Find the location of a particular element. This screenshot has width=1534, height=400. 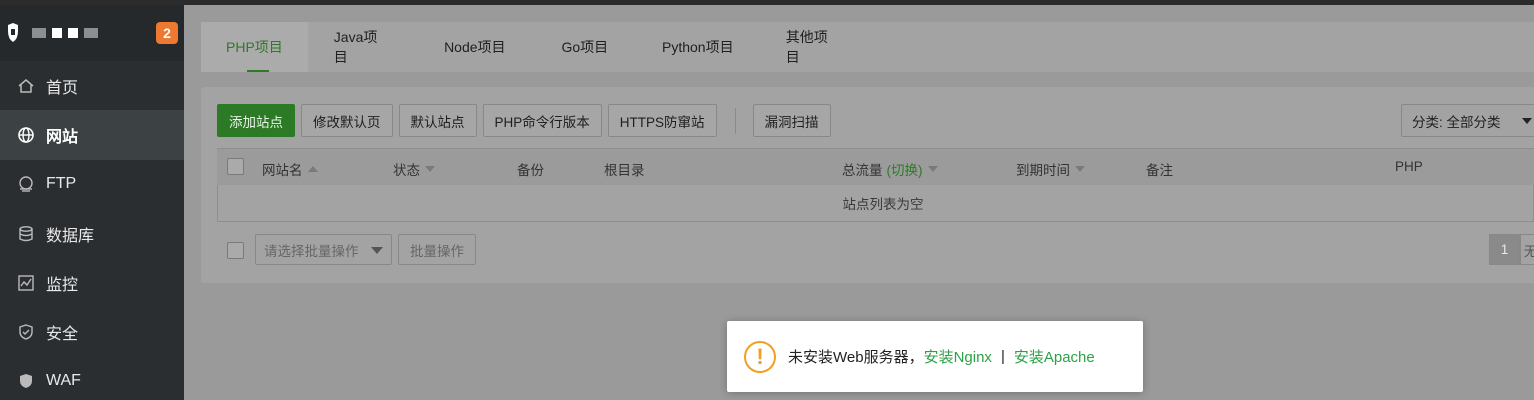

col-php: PHP is located at coordinates (1409, 166).